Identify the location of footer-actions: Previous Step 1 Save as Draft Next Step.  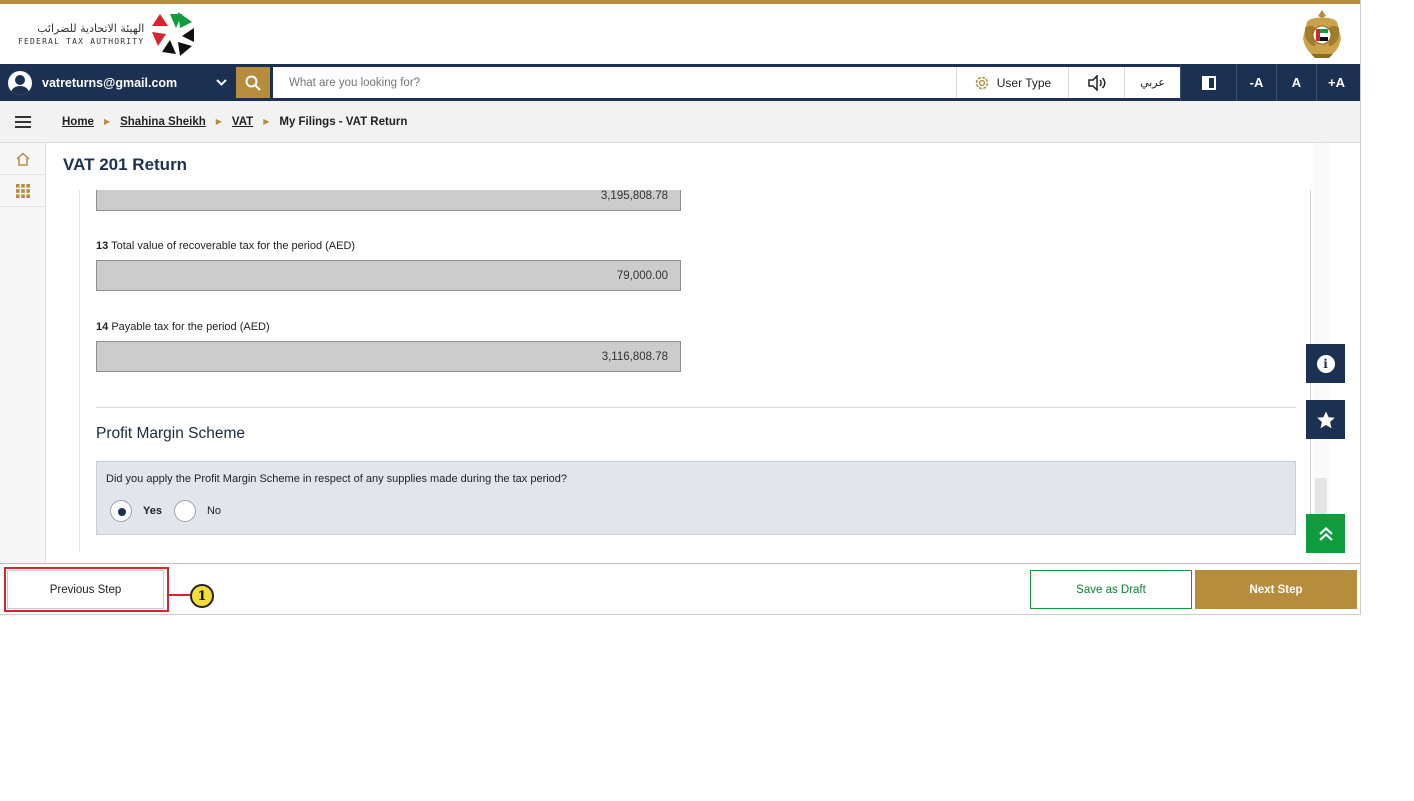
(680, 588).